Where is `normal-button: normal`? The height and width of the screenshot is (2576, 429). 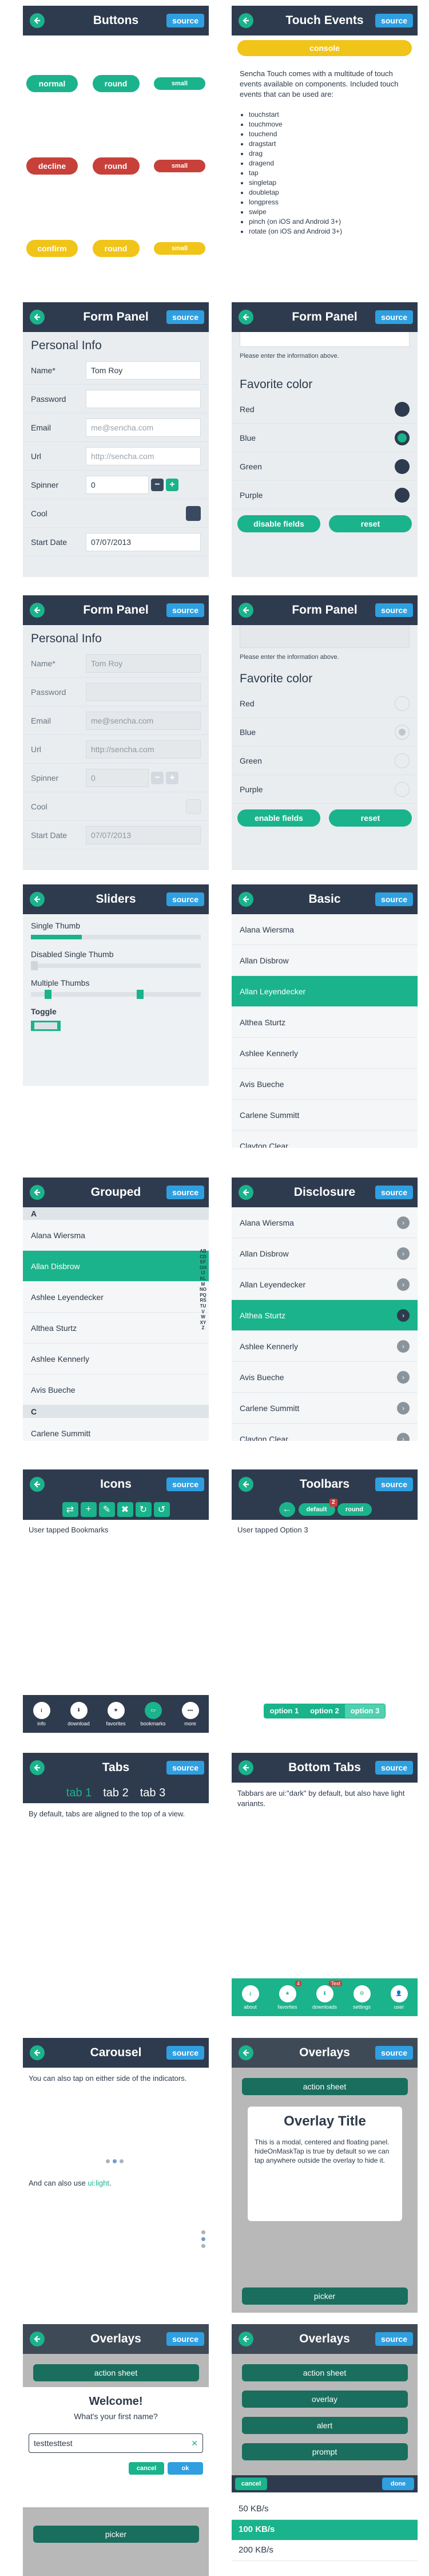
normal-button: normal is located at coordinates (52, 83).